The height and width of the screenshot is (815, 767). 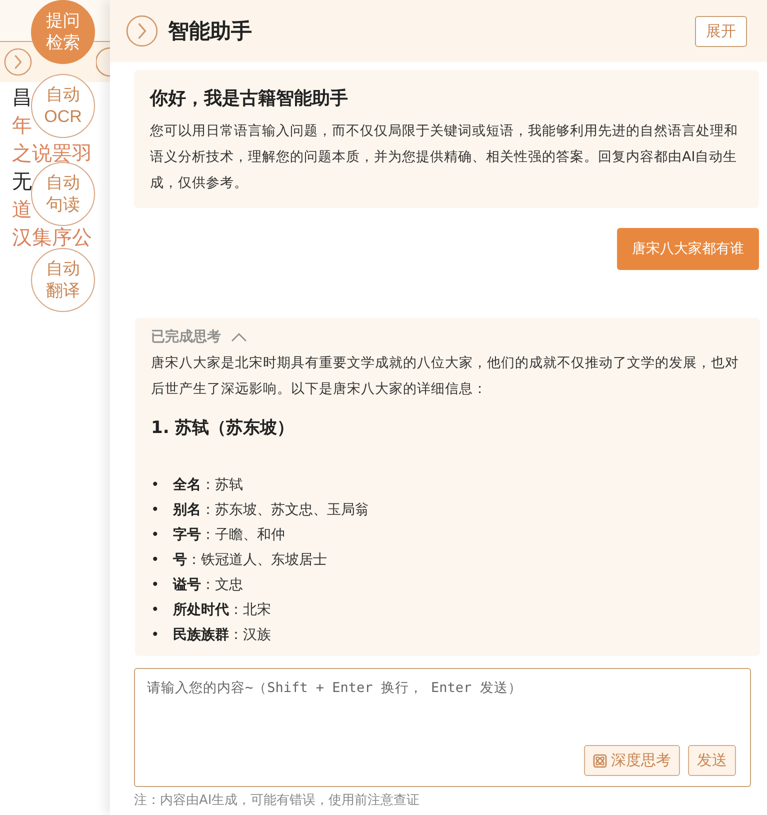 What do you see at coordinates (18, 62) in the screenshot?
I see `chevron-right-icon` at bounding box center [18, 62].